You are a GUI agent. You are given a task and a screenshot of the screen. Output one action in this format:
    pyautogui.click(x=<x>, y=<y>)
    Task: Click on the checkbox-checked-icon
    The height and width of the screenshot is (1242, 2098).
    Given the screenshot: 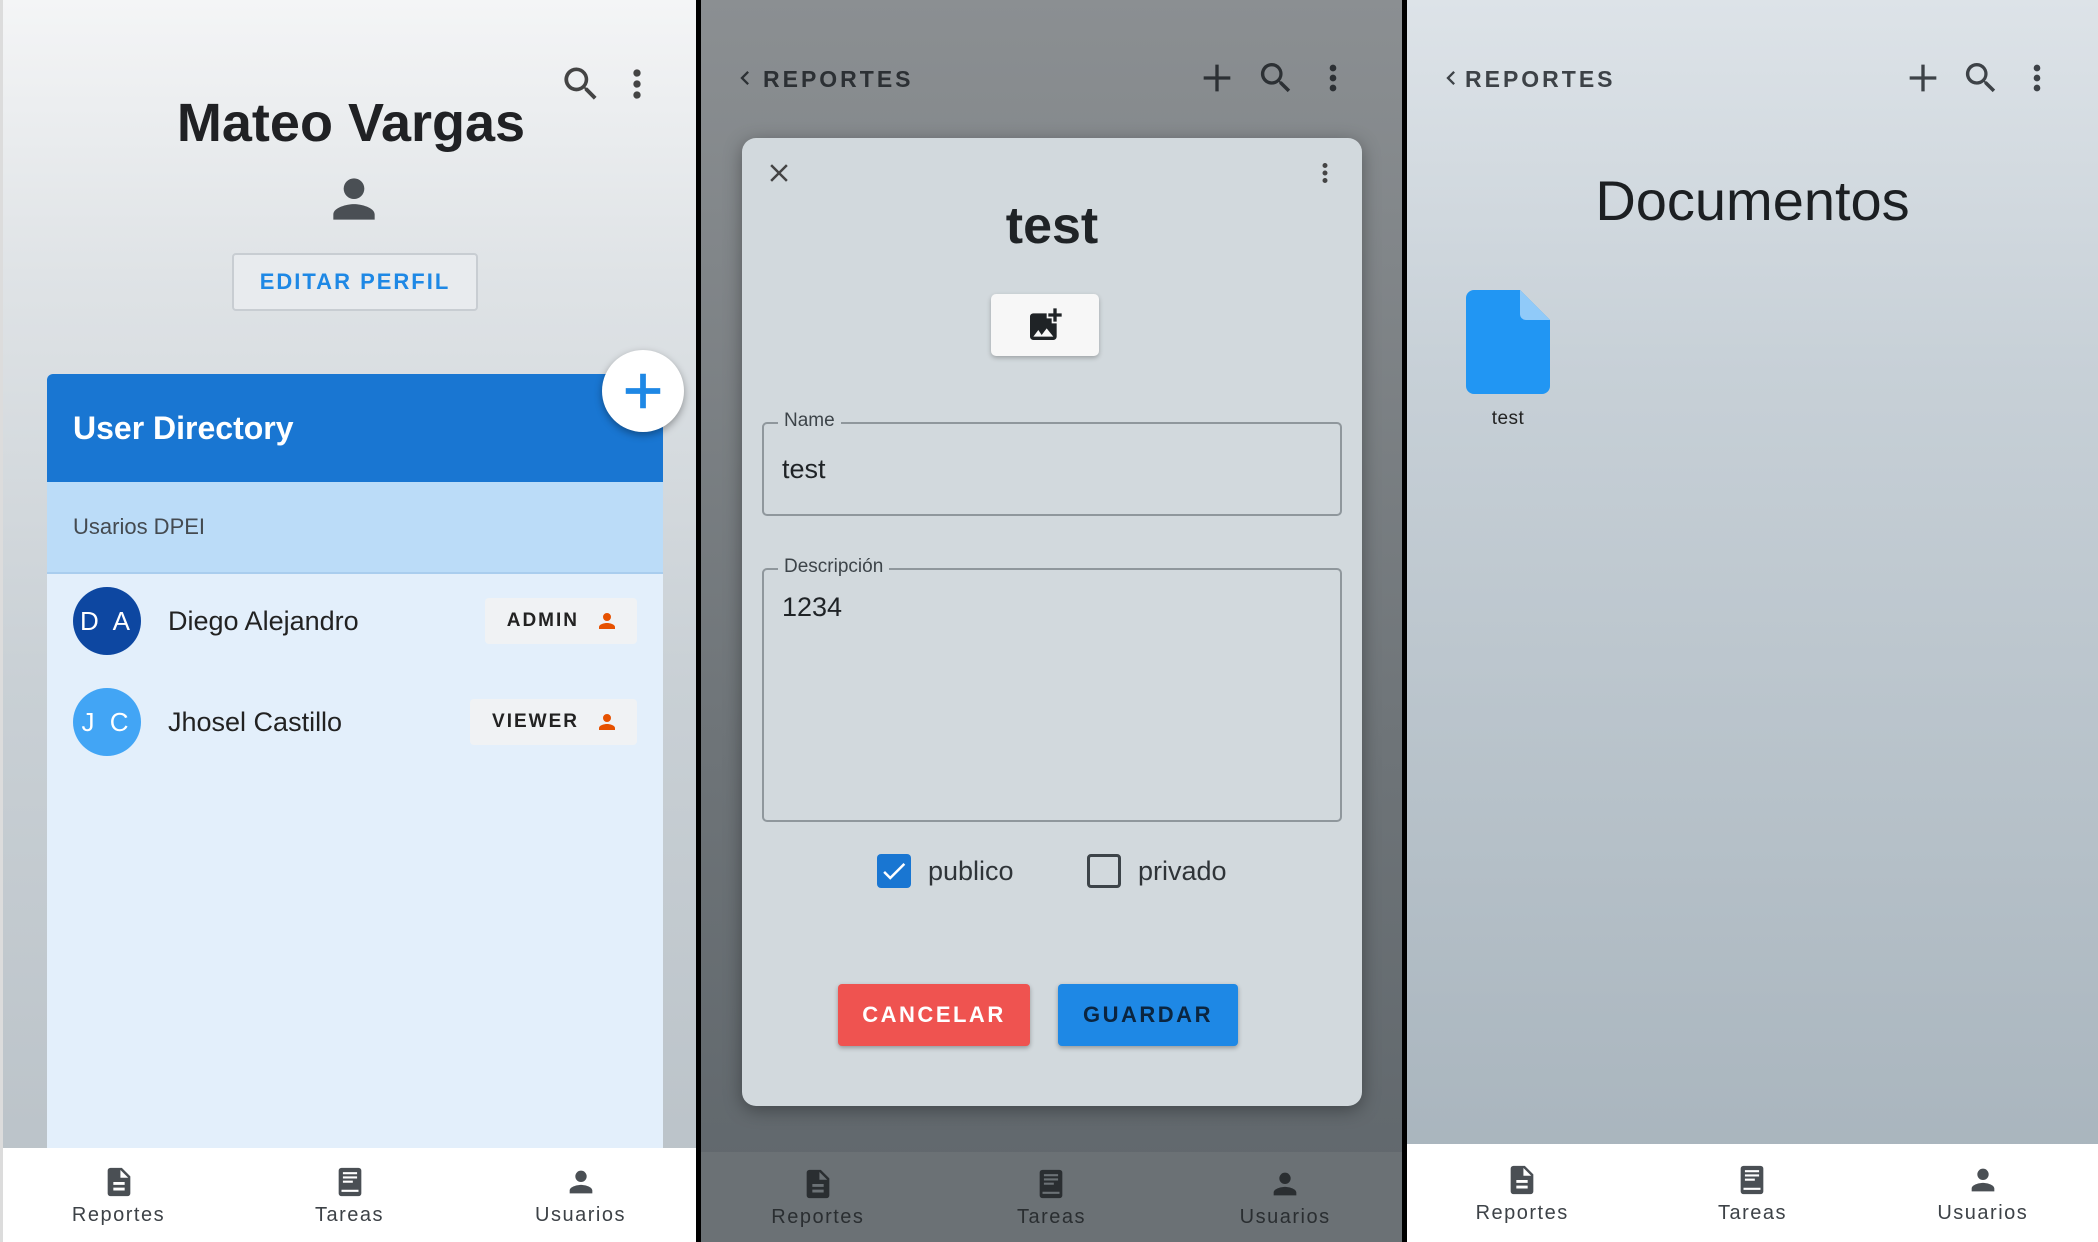 What is the action you would take?
    pyautogui.click(x=894, y=871)
    